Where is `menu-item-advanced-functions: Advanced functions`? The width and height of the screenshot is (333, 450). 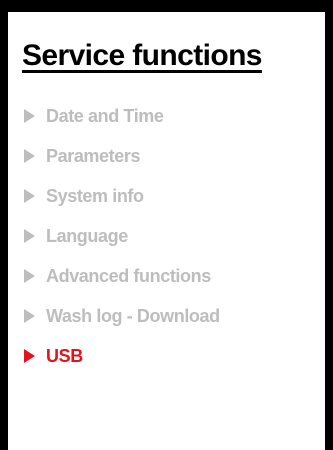 menu-item-advanced-functions: Advanced functions is located at coordinates (166, 276).